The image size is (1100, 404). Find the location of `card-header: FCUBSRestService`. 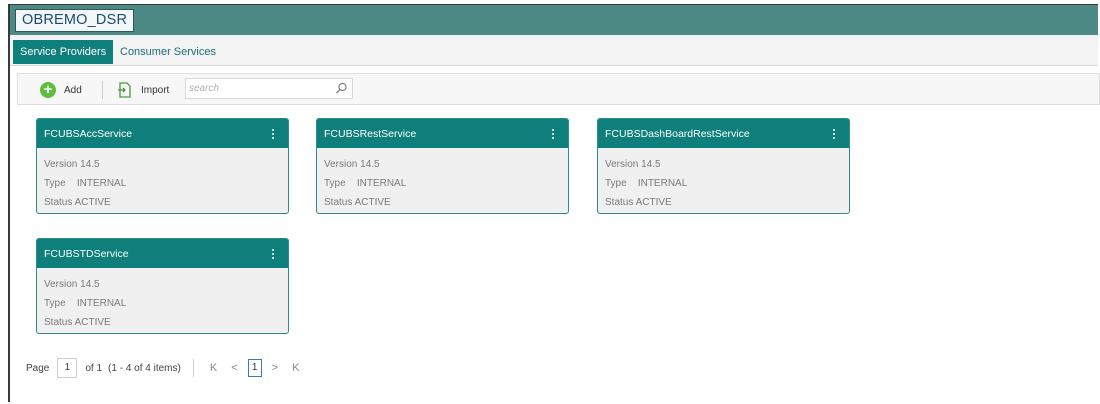

card-header: FCUBSRestService is located at coordinates (442, 133).